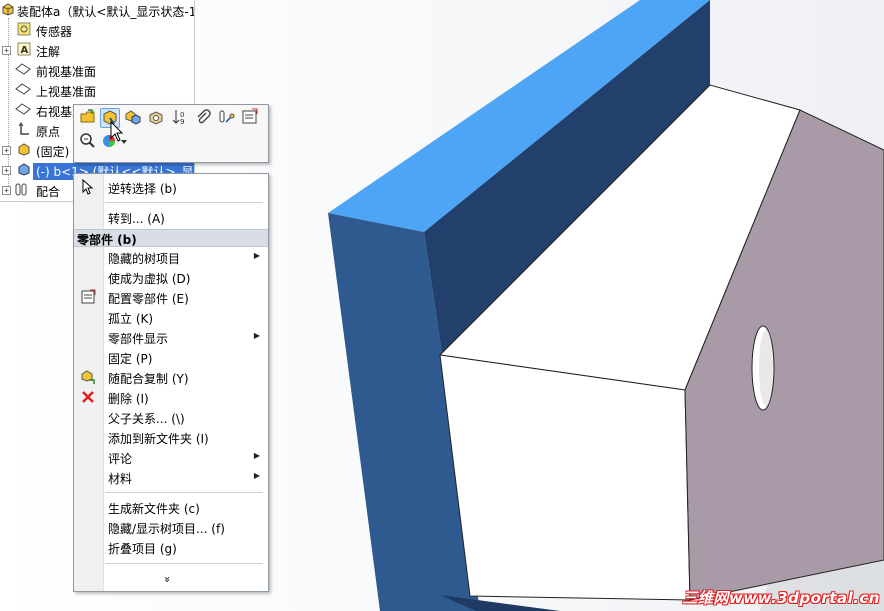 The height and width of the screenshot is (611, 884). I want to click on cursor-icon, so click(88, 186).